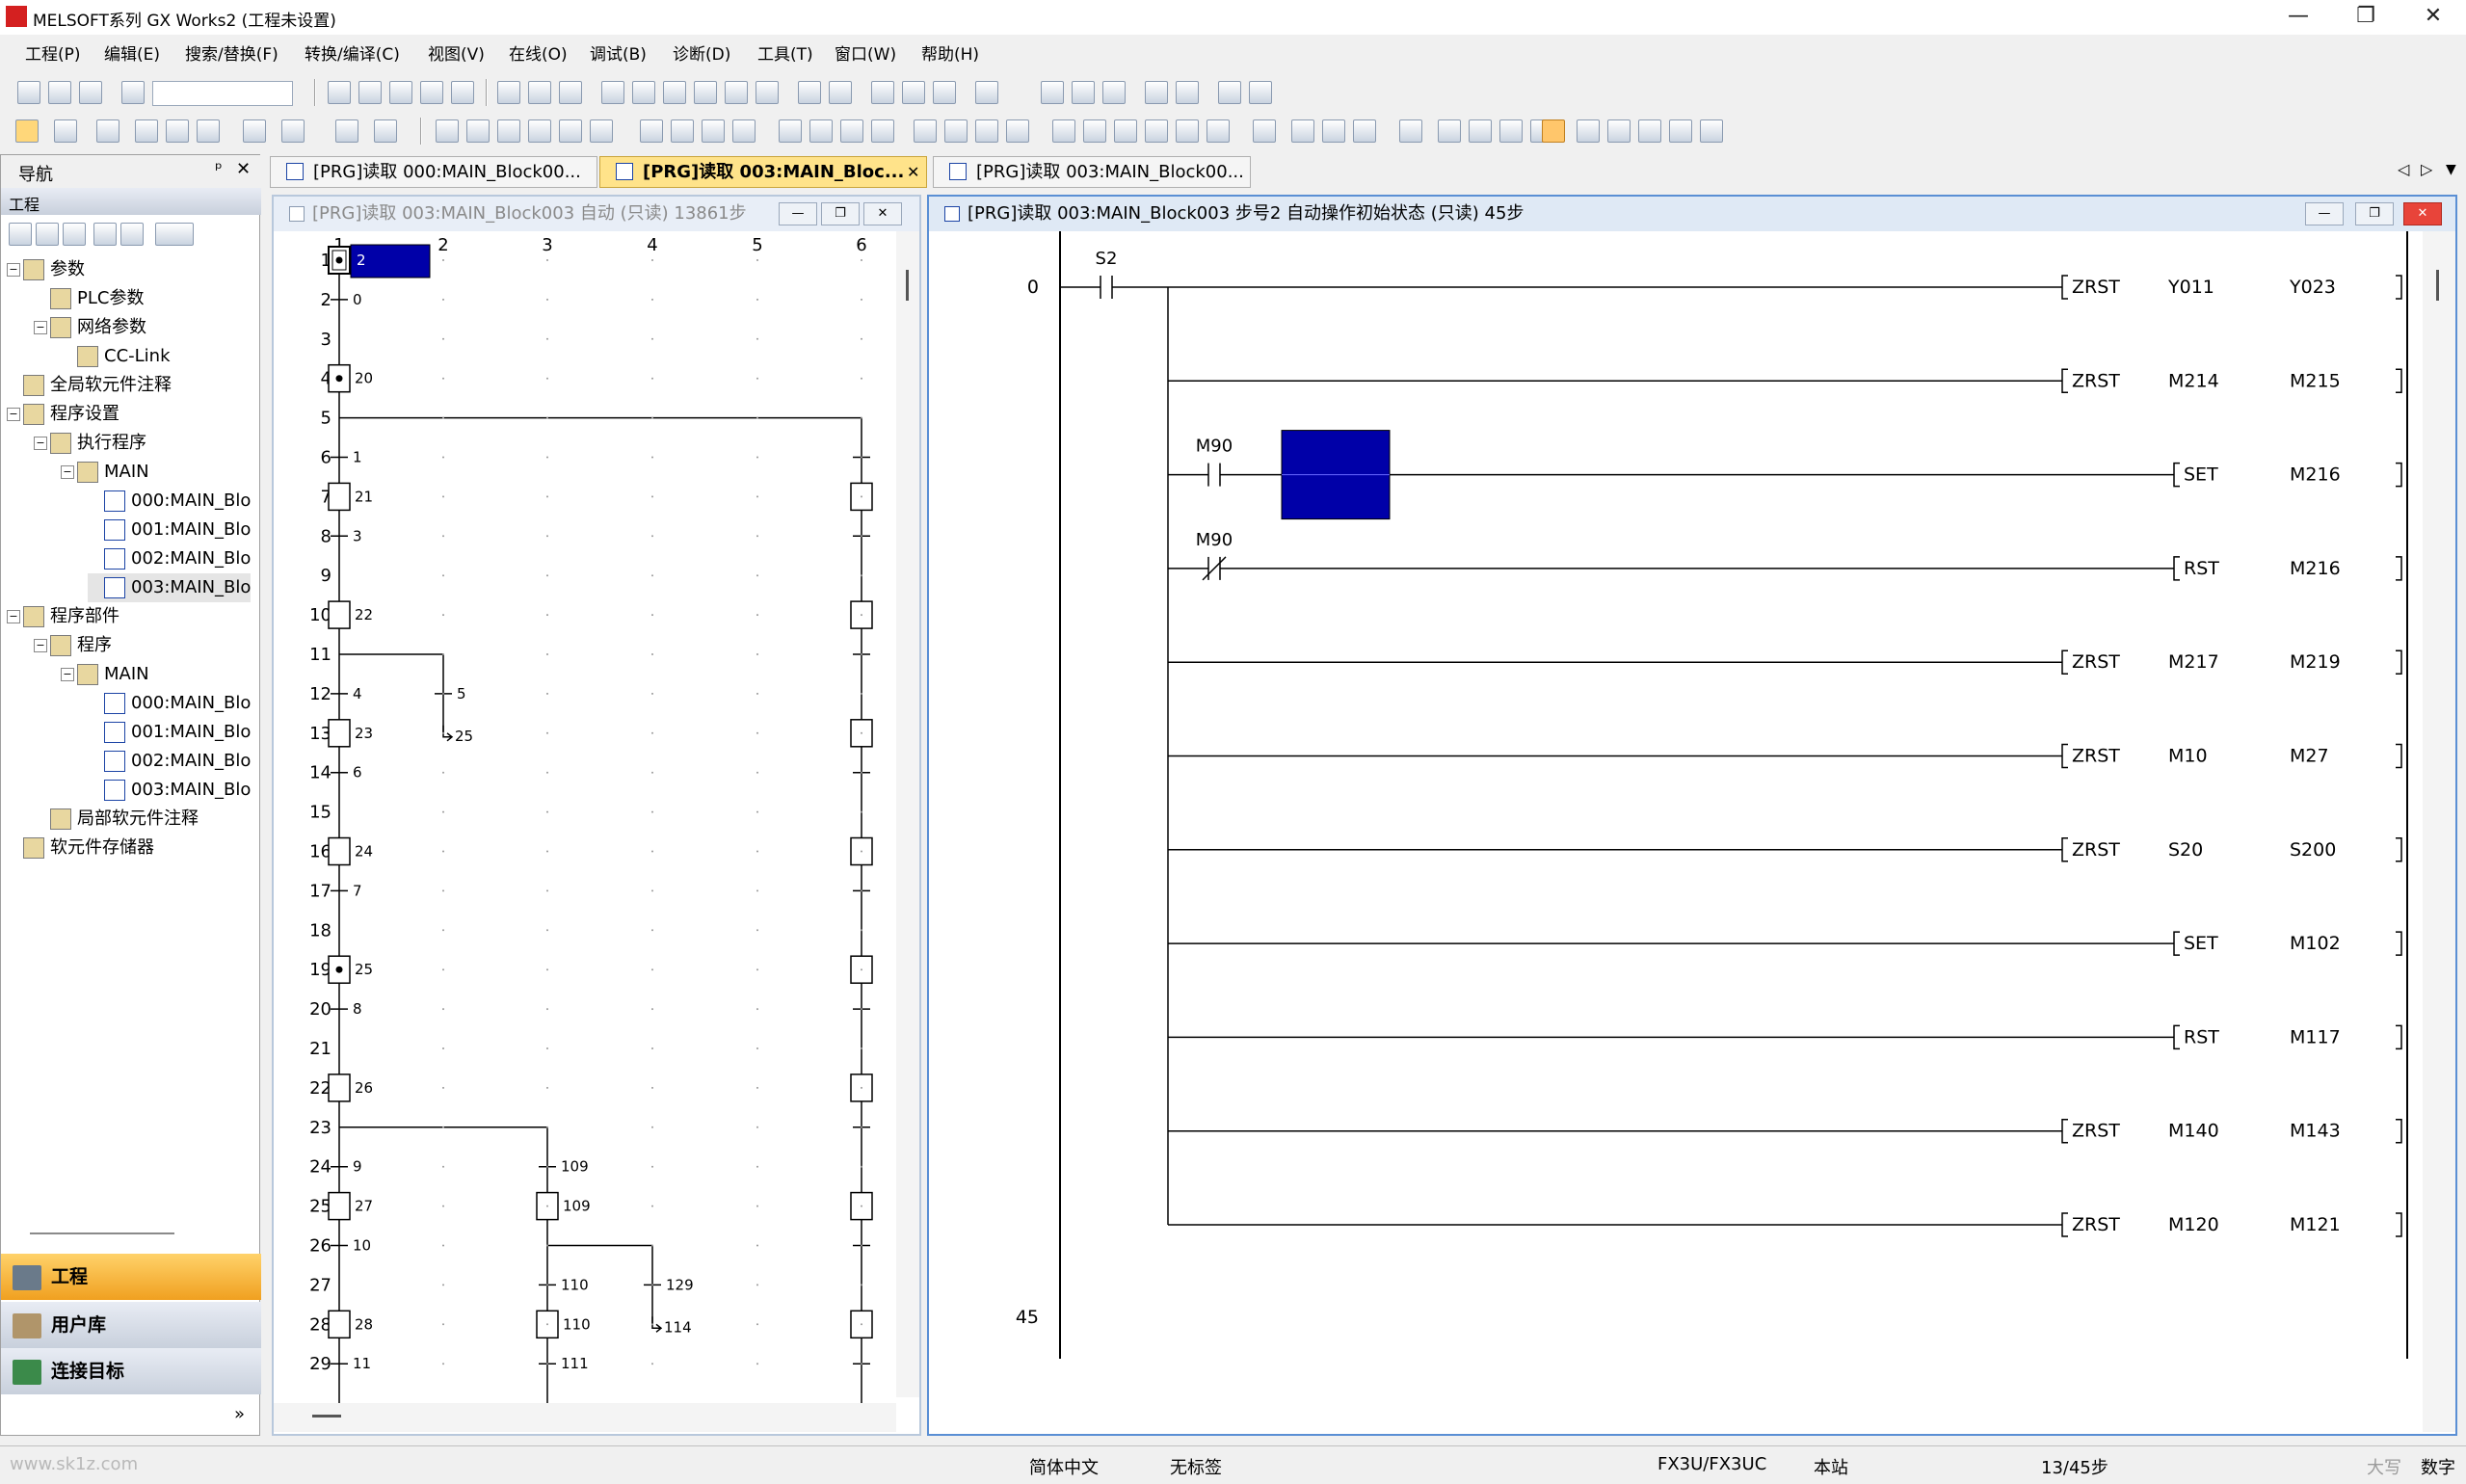 This screenshot has width=2466, height=1484. What do you see at coordinates (74, 234) in the screenshot?
I see `nav-paste-icon` at bounding box center [74, 234].